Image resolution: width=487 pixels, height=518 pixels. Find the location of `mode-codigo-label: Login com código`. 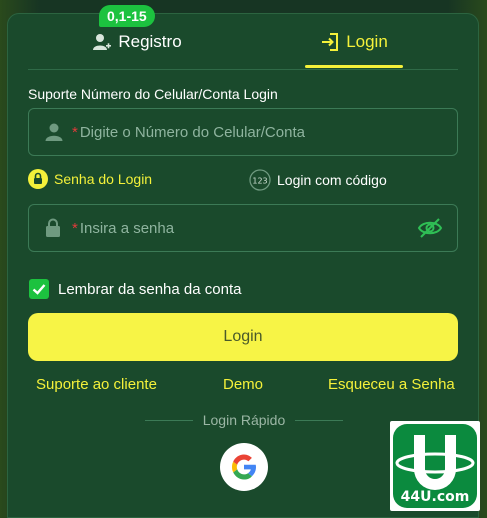

mode-codigo-label: Login com código is located at coordinates (332, 180).